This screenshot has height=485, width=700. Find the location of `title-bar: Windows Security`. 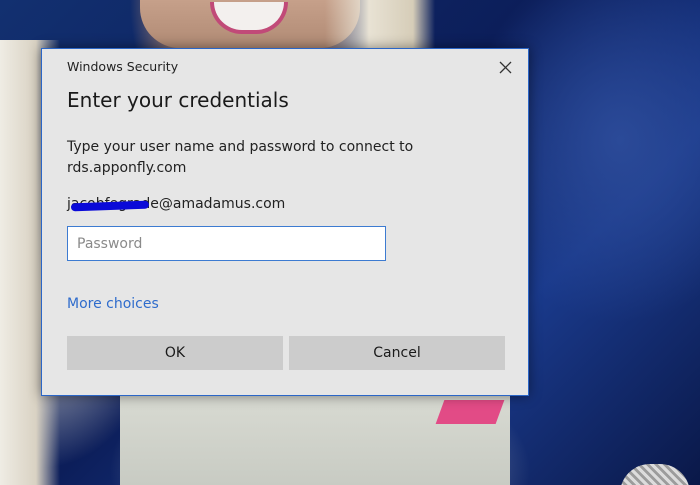

title-bar: Windows Security is located at coordinates (285, 66).